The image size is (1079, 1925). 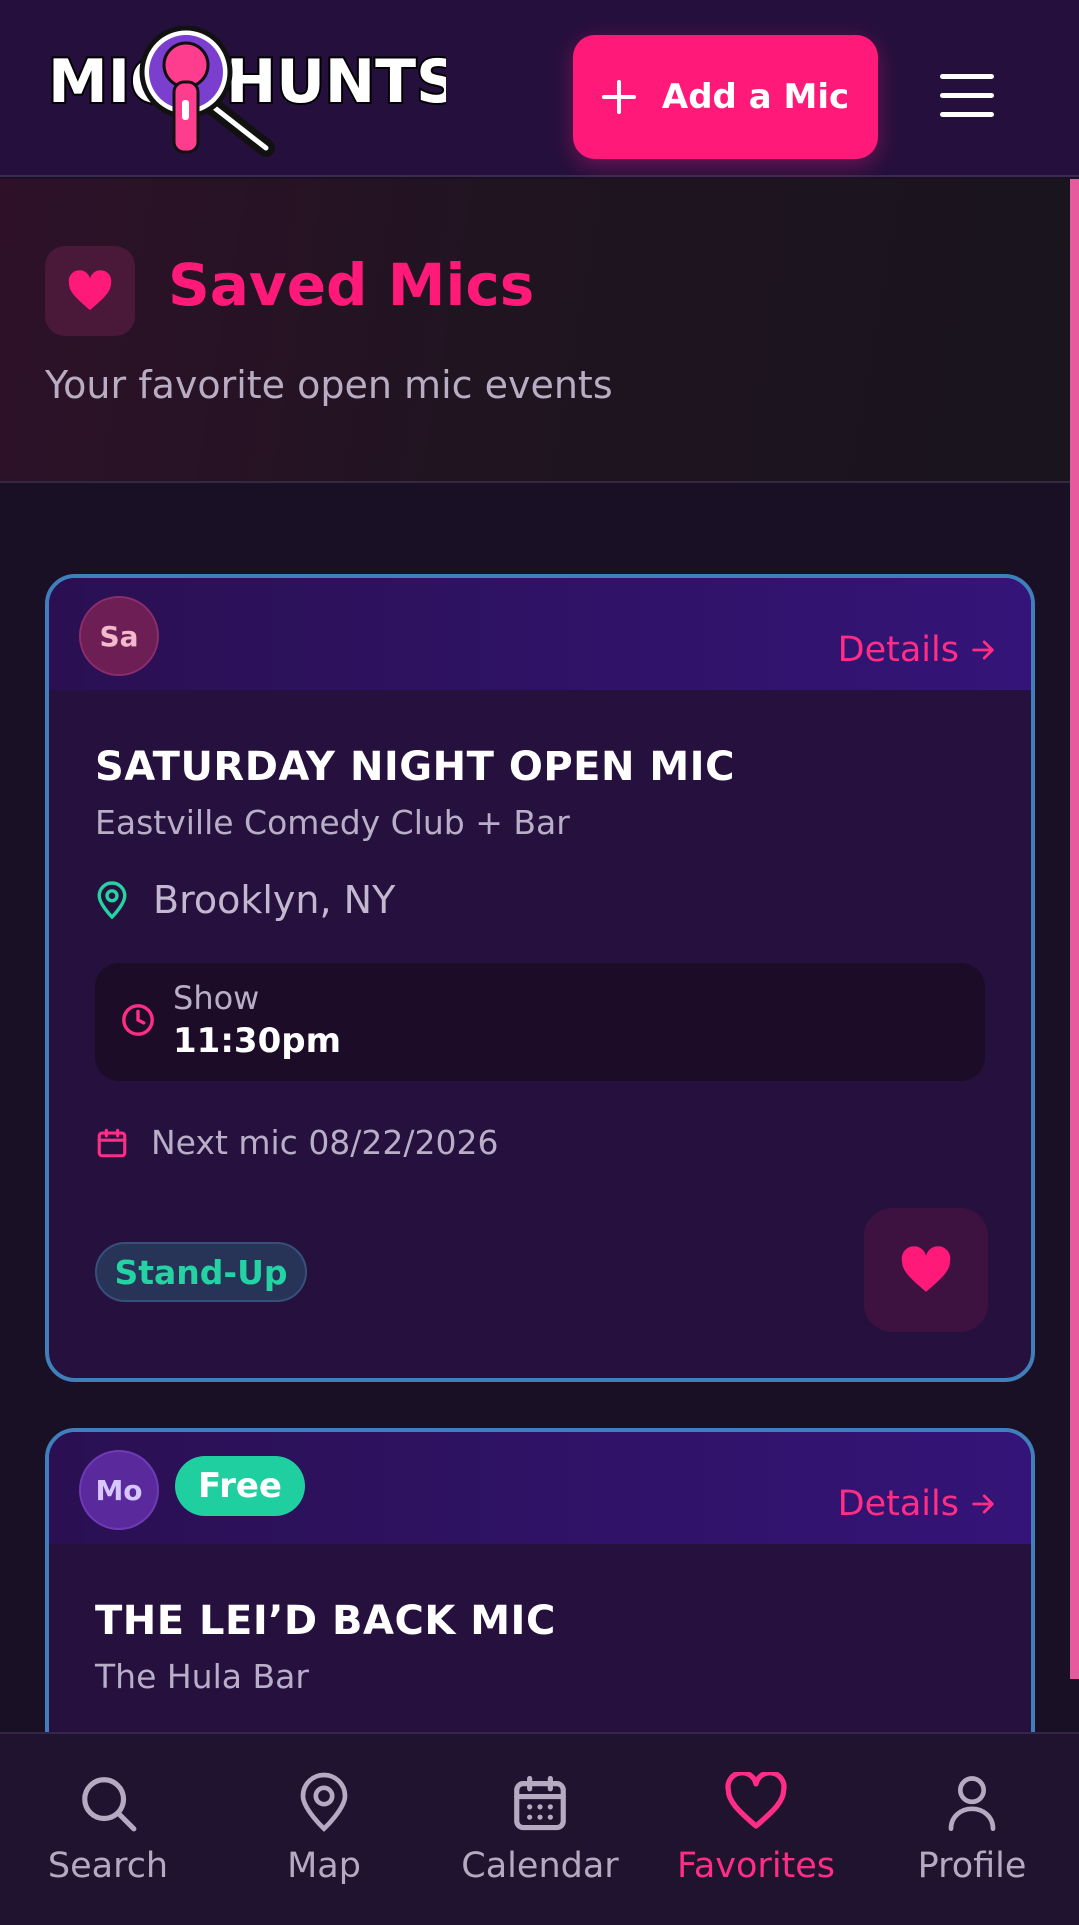 I want to click on nav-label: Profile, so click(x=972, y=1866).